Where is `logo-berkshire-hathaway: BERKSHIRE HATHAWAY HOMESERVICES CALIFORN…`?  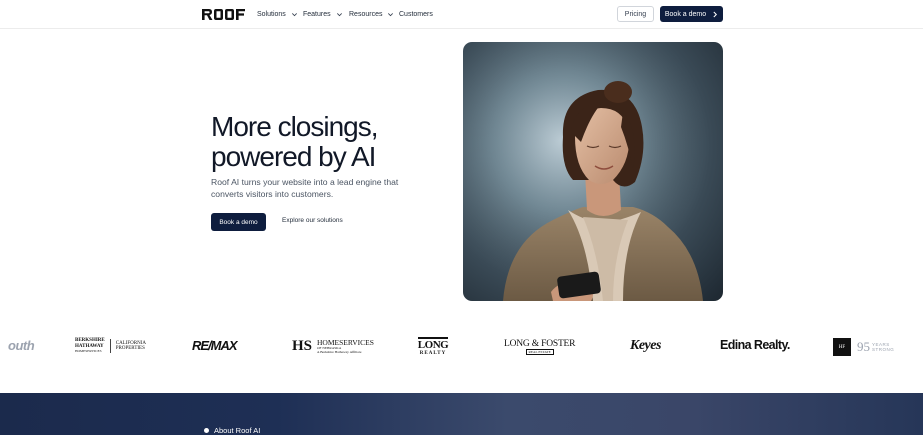 logo-berkshire-hathaway: BERKSHIRE HATHAWAY HOMESERVICES CALIFORN… is located at coordinates (110, 346).